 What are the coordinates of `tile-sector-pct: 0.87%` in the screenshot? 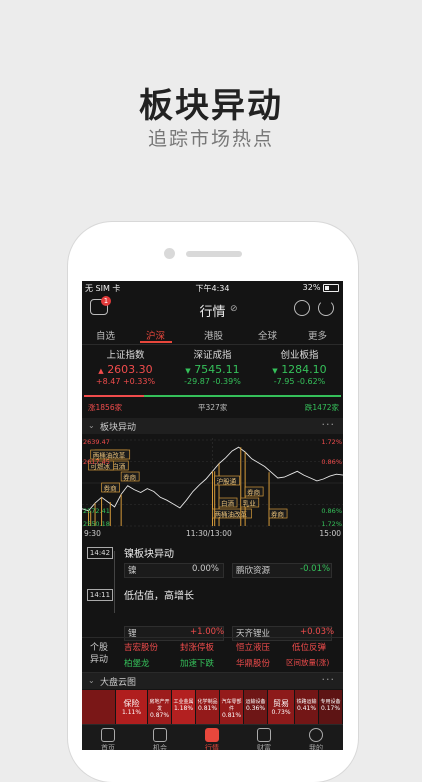 It's located at (159, 715).